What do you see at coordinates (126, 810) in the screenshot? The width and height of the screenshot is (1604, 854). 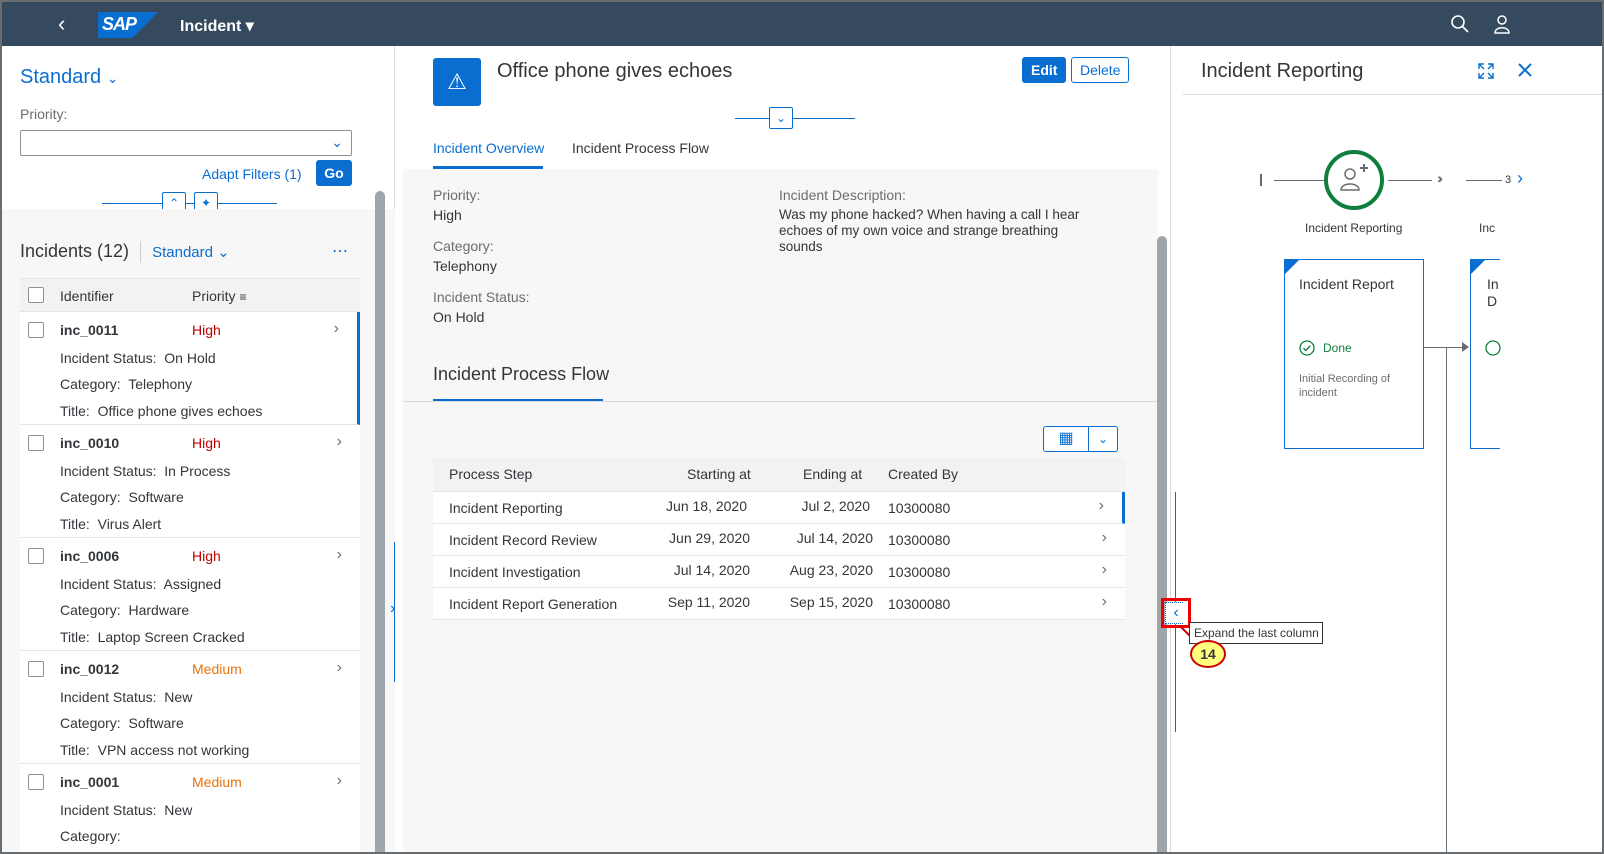 I see `row-status: Incident Status: New` at bounding box center [126, 810].